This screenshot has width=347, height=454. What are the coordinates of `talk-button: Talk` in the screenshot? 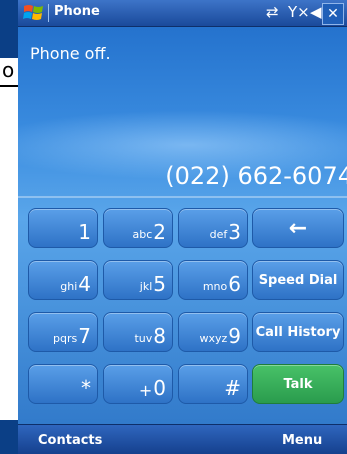 It's located at (298, 384).